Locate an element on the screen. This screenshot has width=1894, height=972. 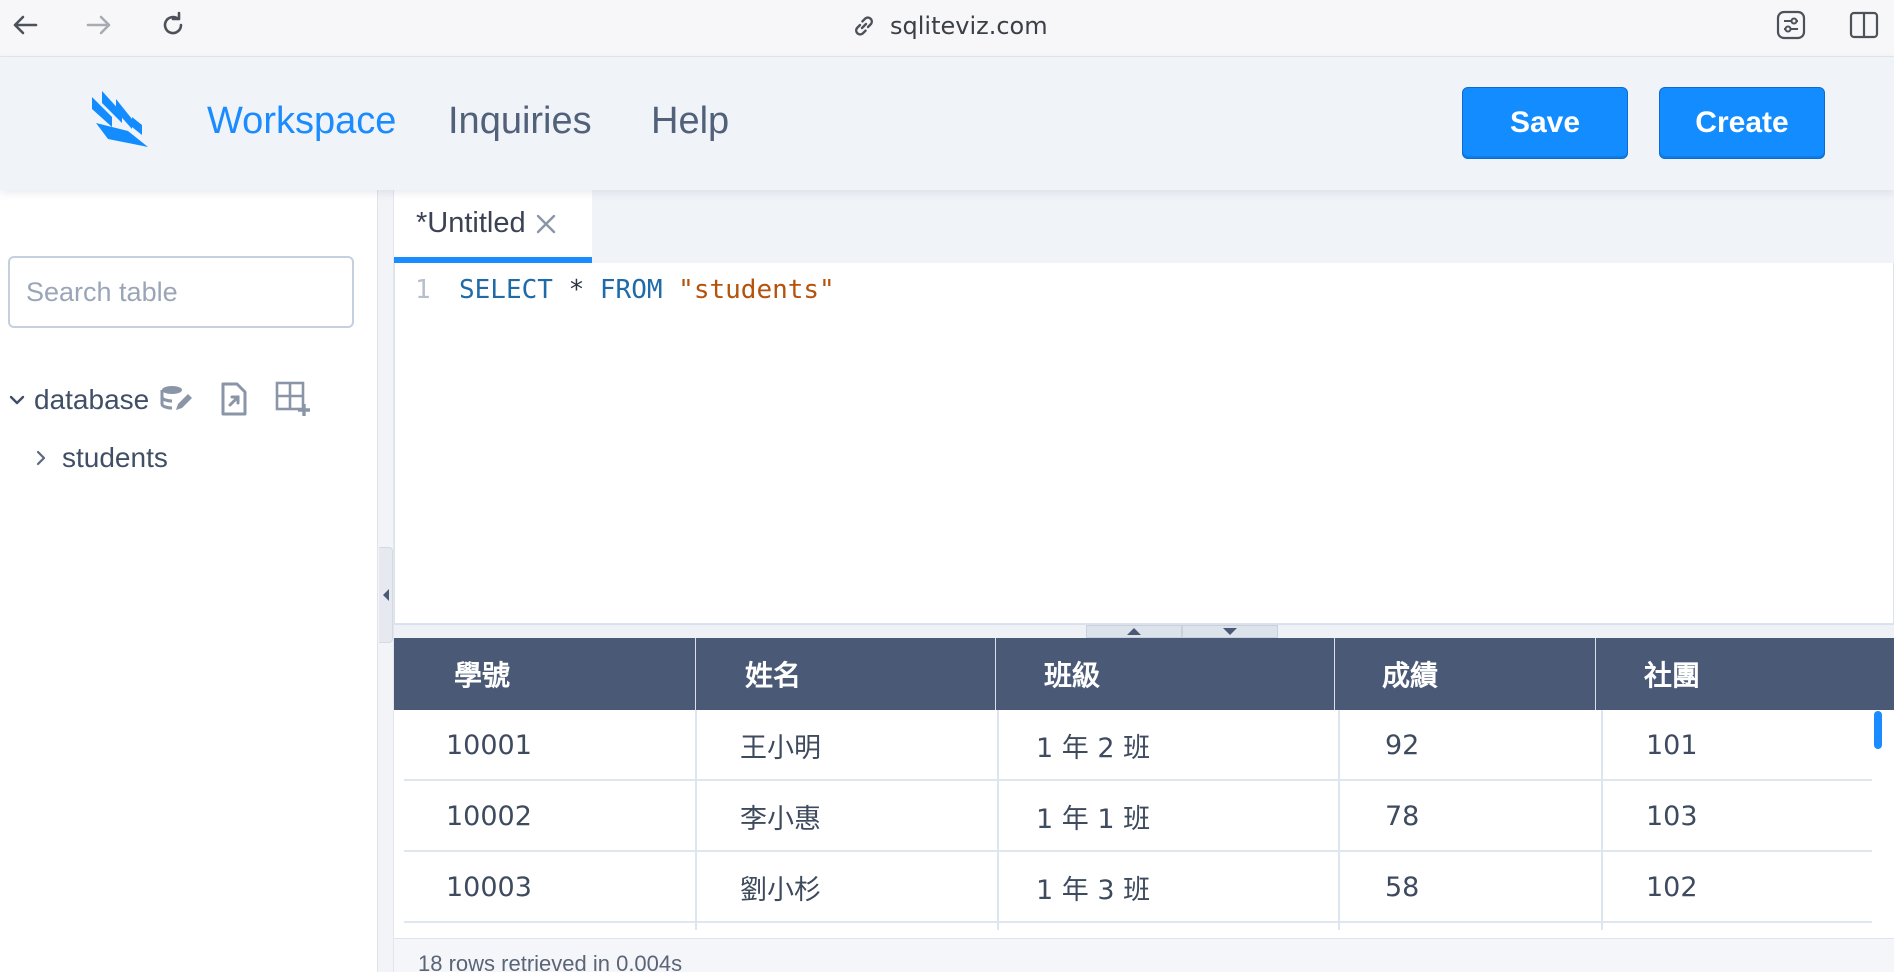
url-bar: sqliteviz.com is located at coordinates (949, 26).